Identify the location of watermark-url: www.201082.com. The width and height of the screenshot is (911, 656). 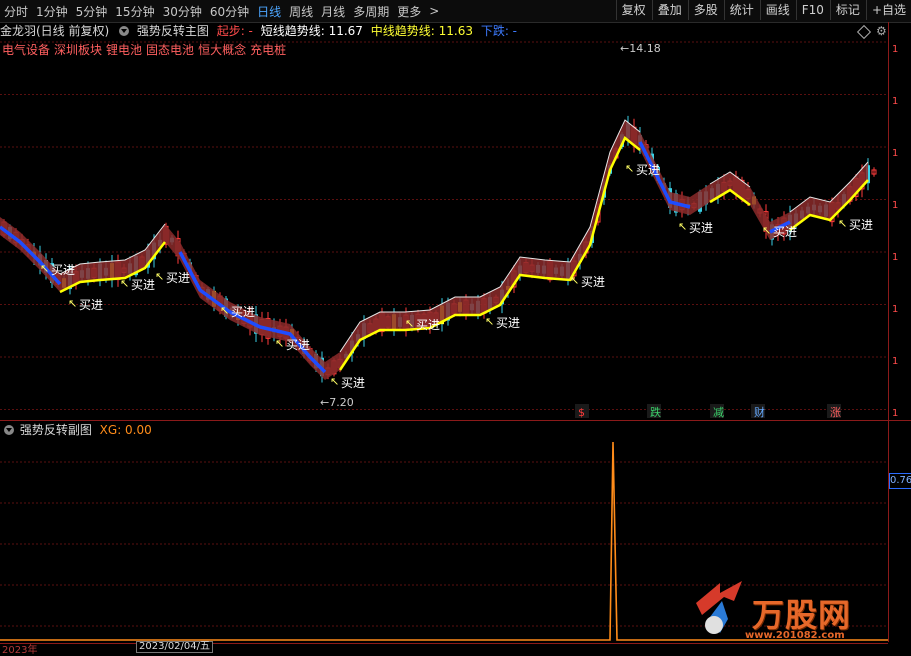
(795, 635).